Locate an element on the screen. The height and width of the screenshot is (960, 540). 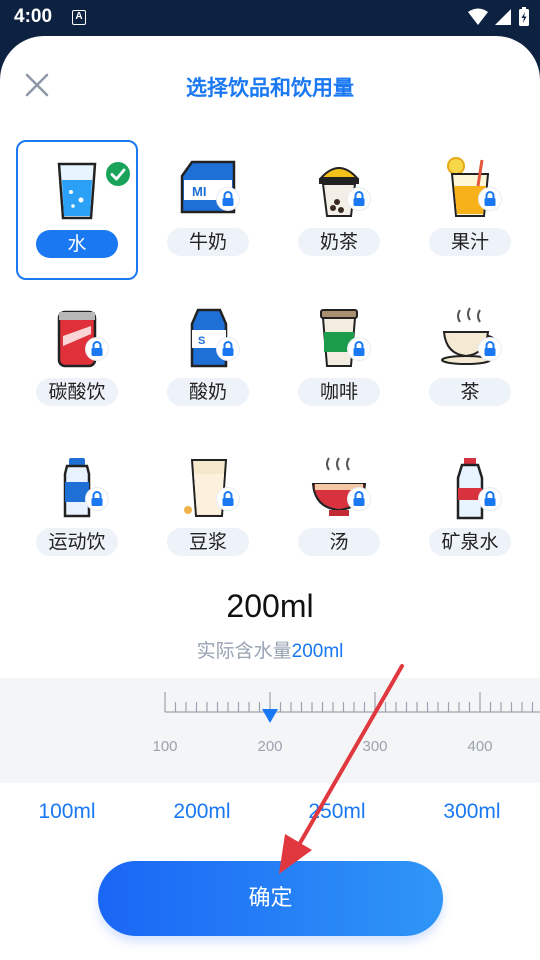
ruler-label: 300 is located at coordinates (374, 746).